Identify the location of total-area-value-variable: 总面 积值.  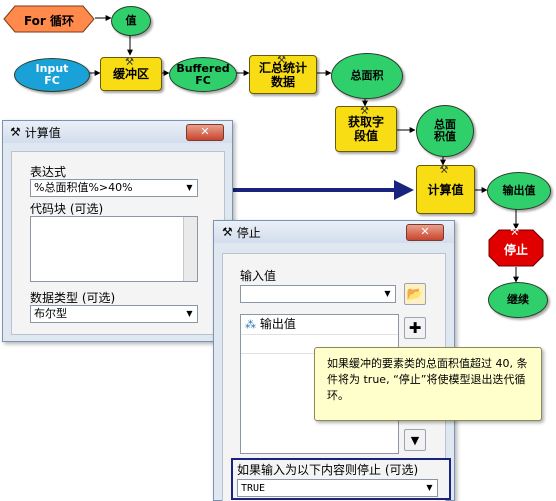
(445, 131).